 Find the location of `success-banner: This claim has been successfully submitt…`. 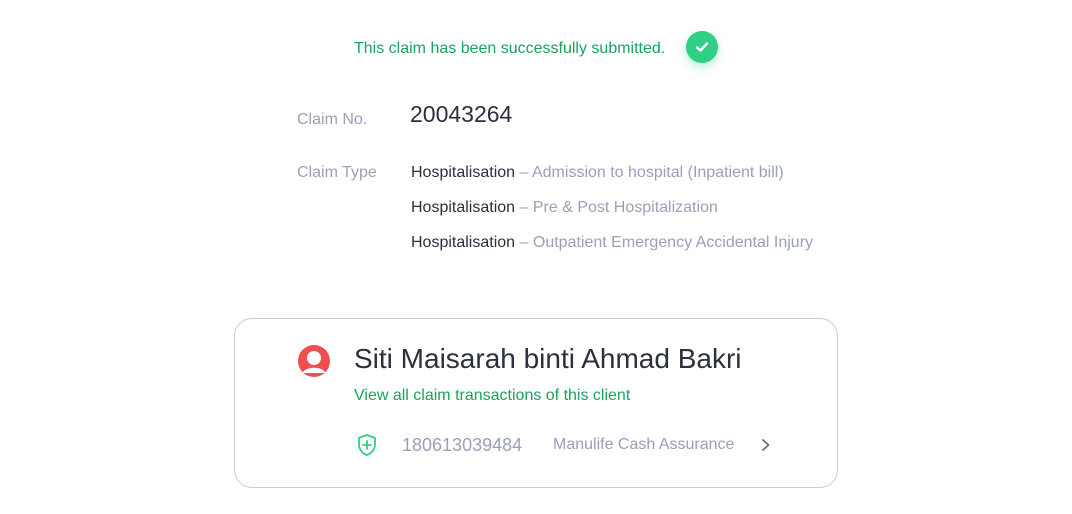

success-banner: This claim has been successfully submitt… is located at coordinates (536, 48).